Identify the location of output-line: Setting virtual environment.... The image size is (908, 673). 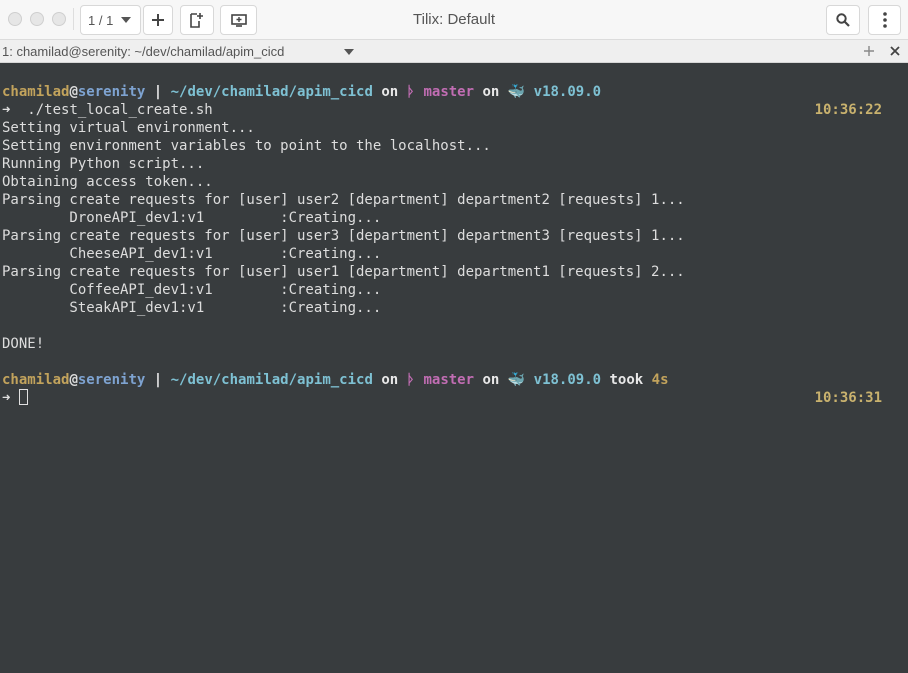
(128, 128).